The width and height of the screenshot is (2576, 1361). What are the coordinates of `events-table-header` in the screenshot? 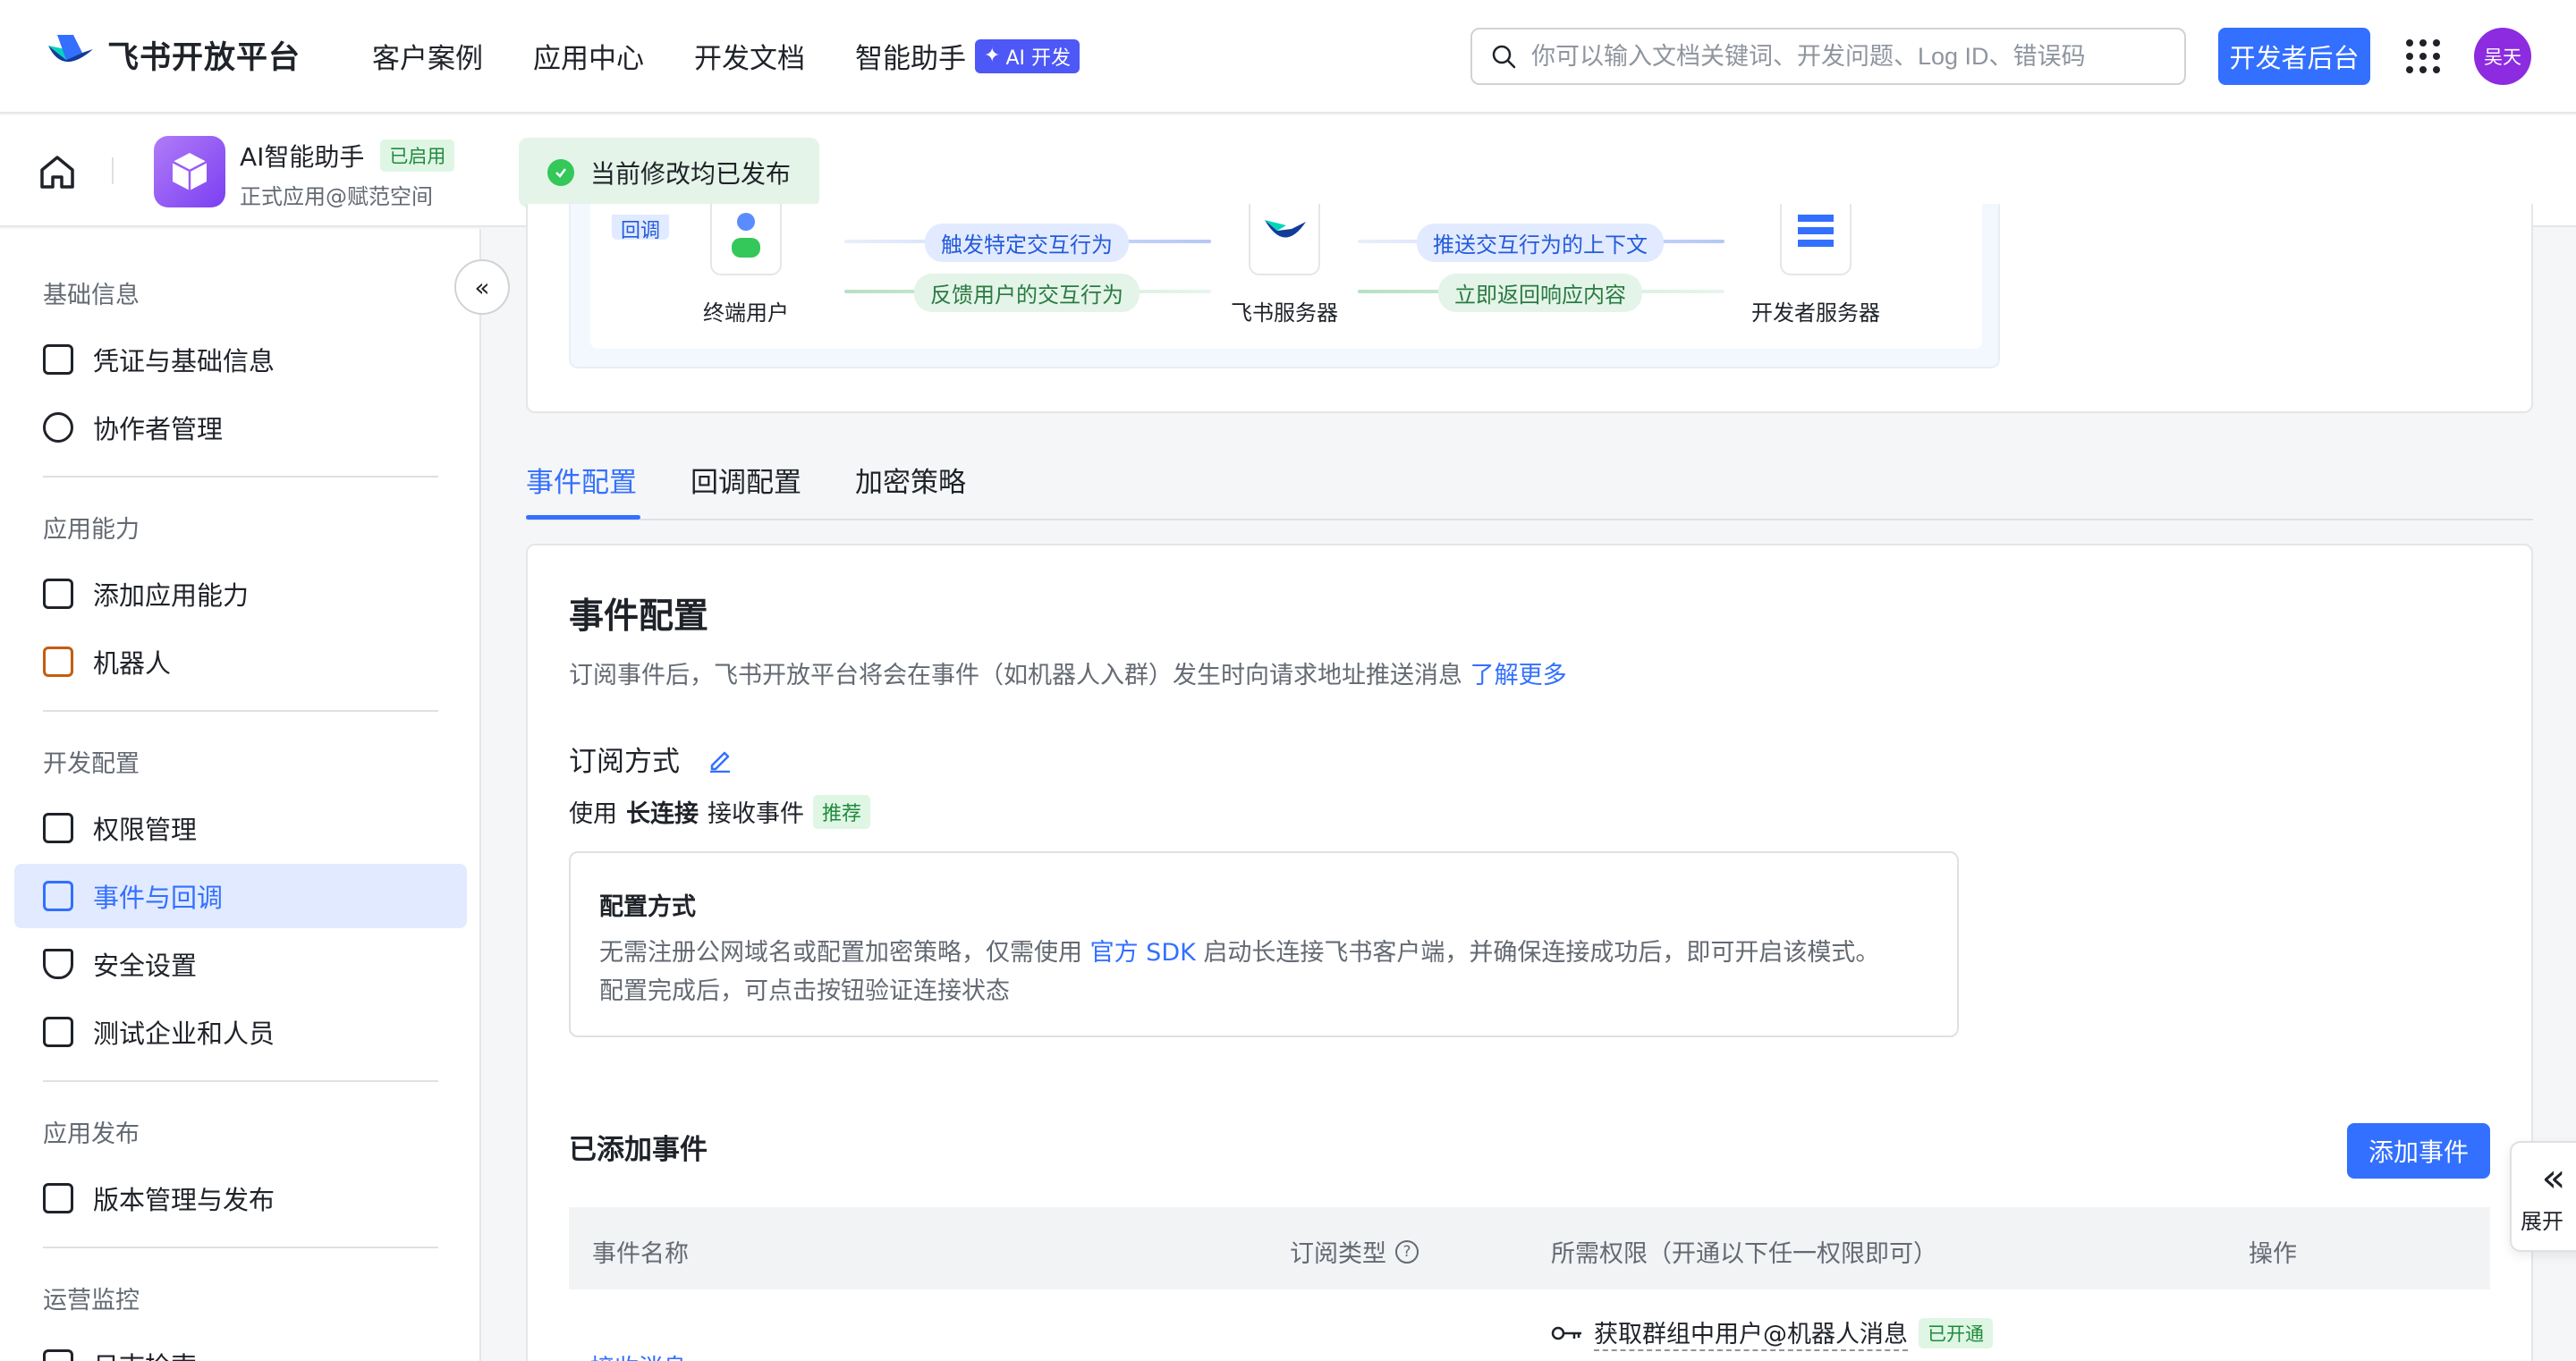 It's located at (1529, 1248).